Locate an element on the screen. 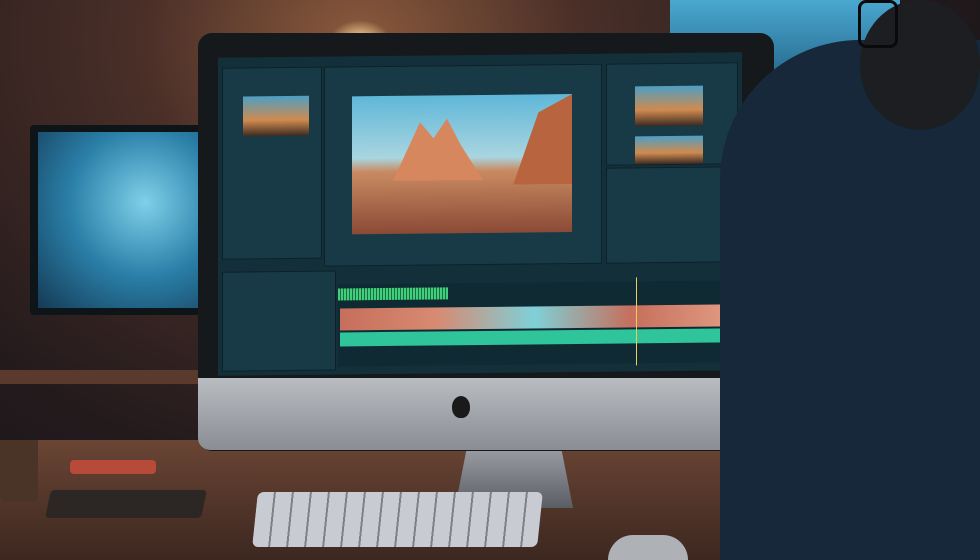 The height and width of the screenshot is (560, 980). audio-waveform is located at coordinates (393, 294).